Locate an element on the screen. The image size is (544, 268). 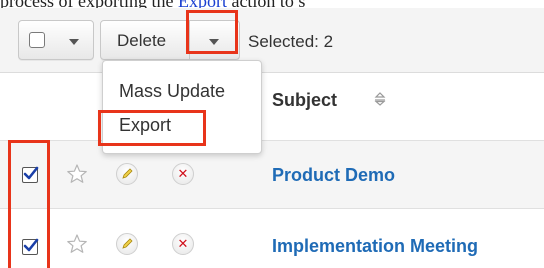
sort-icon is located at coordinates (380, 99).